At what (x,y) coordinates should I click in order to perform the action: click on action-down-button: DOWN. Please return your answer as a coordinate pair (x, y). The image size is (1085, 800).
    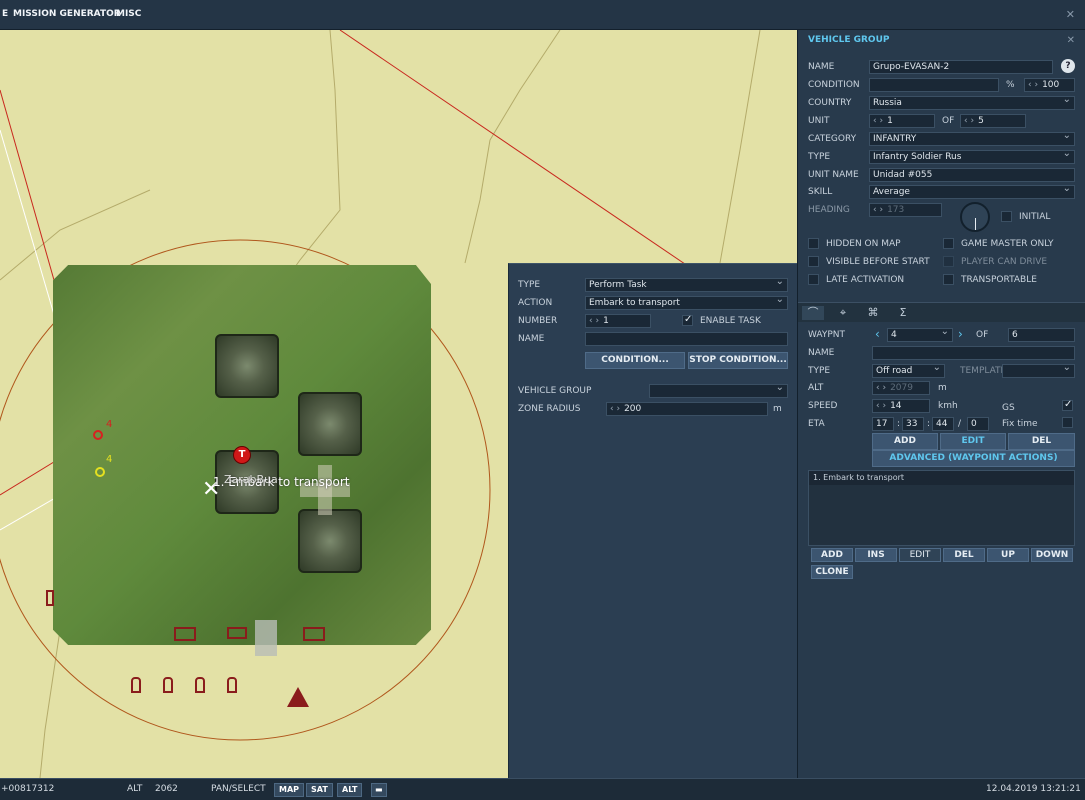
    Looking at the image, I should click on (1052, 555).